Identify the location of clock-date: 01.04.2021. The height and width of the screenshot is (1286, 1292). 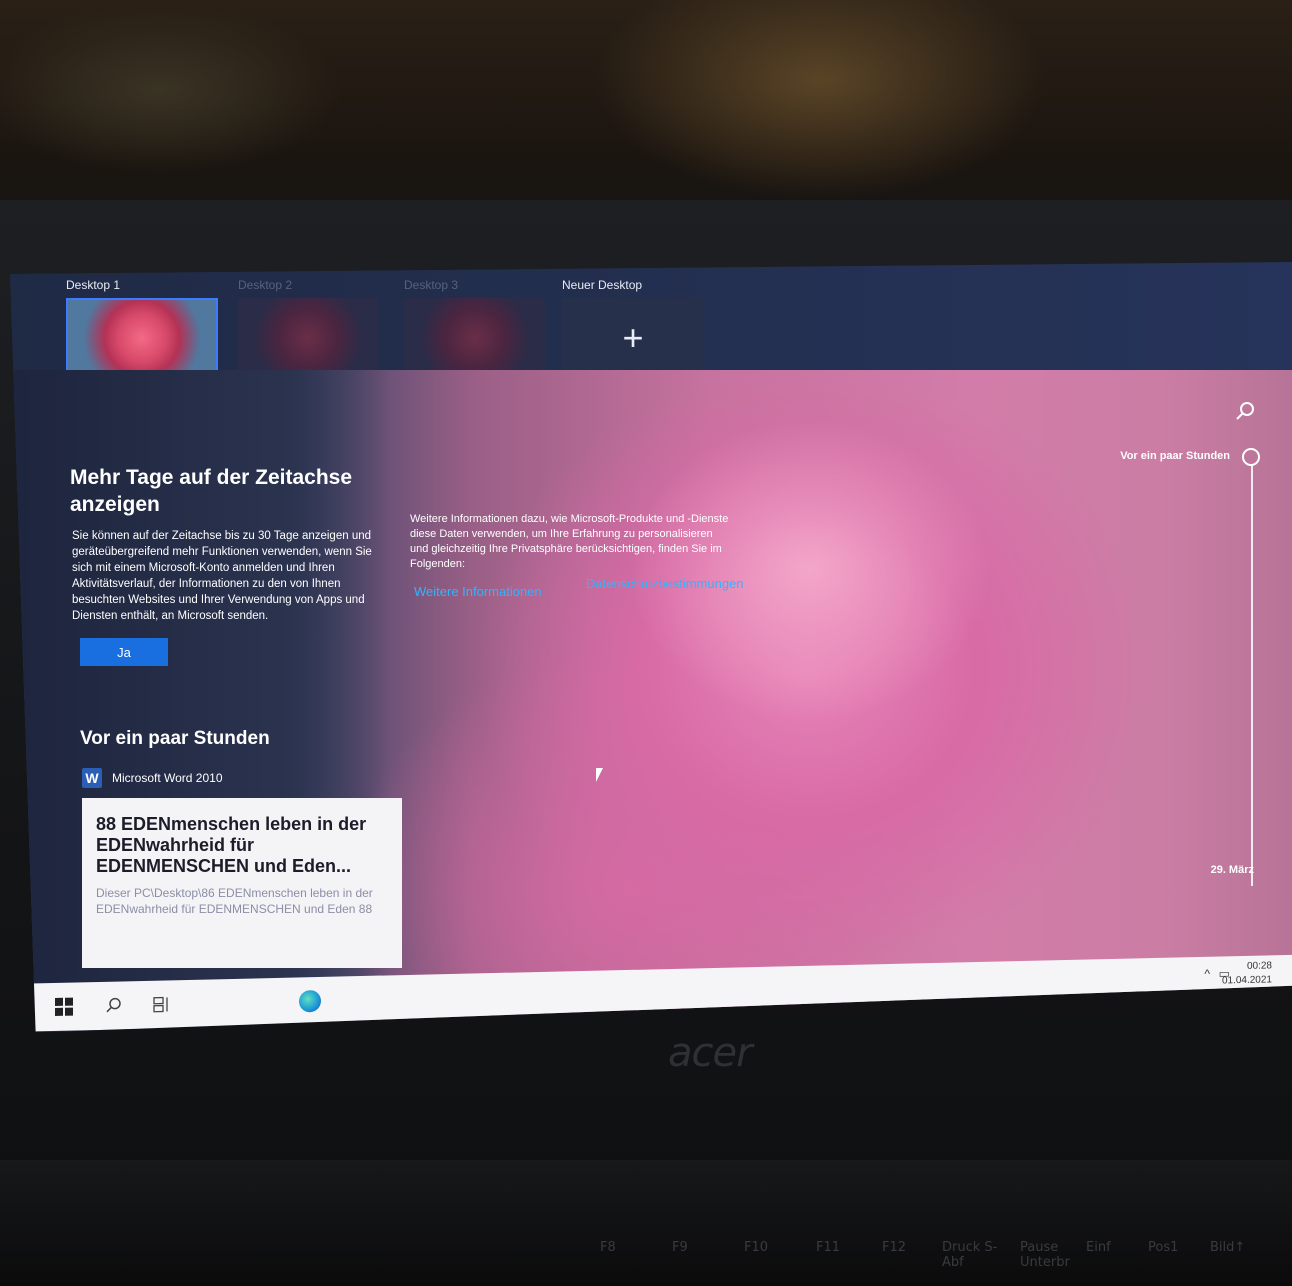
(1246, 980).